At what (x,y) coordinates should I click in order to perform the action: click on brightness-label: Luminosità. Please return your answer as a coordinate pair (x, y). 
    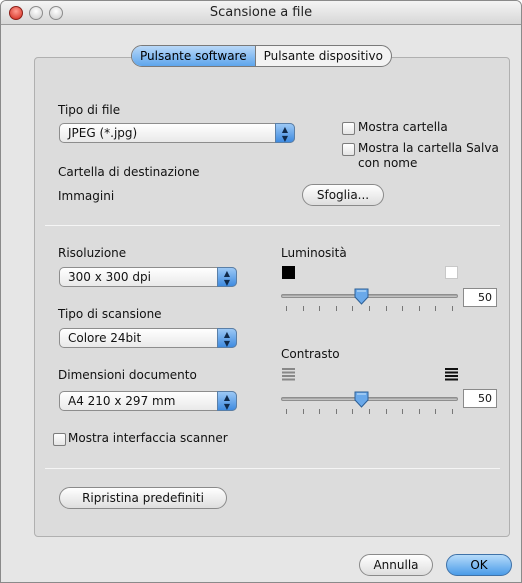
    Looking at the image, I should click on (314, 253).